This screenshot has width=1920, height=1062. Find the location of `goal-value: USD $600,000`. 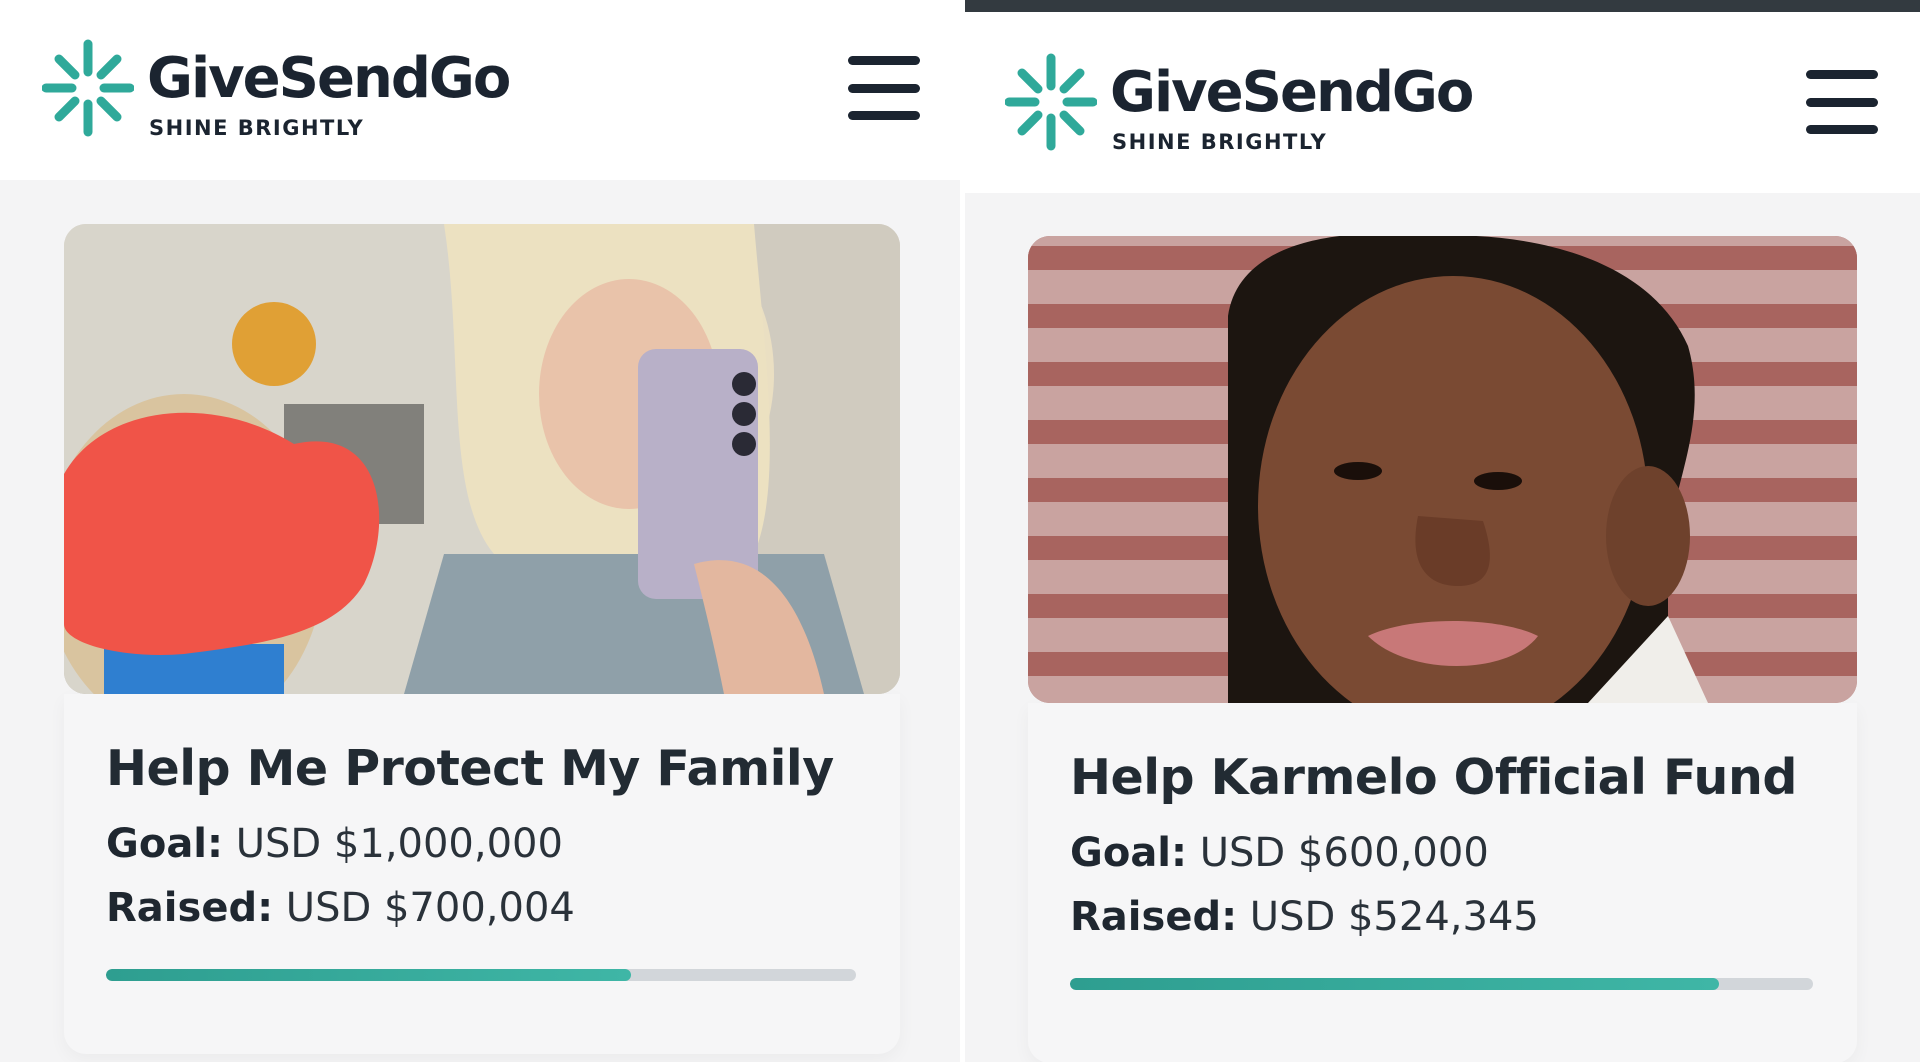

goal-value: USD $600,000 is located at coordinates (1344, 853).